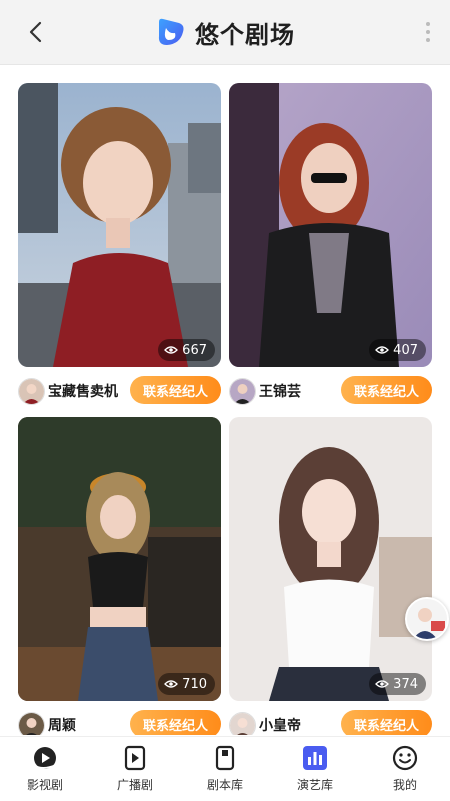 The height and width of the screenshot is (801, 450). What do you see at coordinates (83, 392) in the screenshot?
I see `artist-name: 宝藏售卖机` at bounding box center [83, 392].